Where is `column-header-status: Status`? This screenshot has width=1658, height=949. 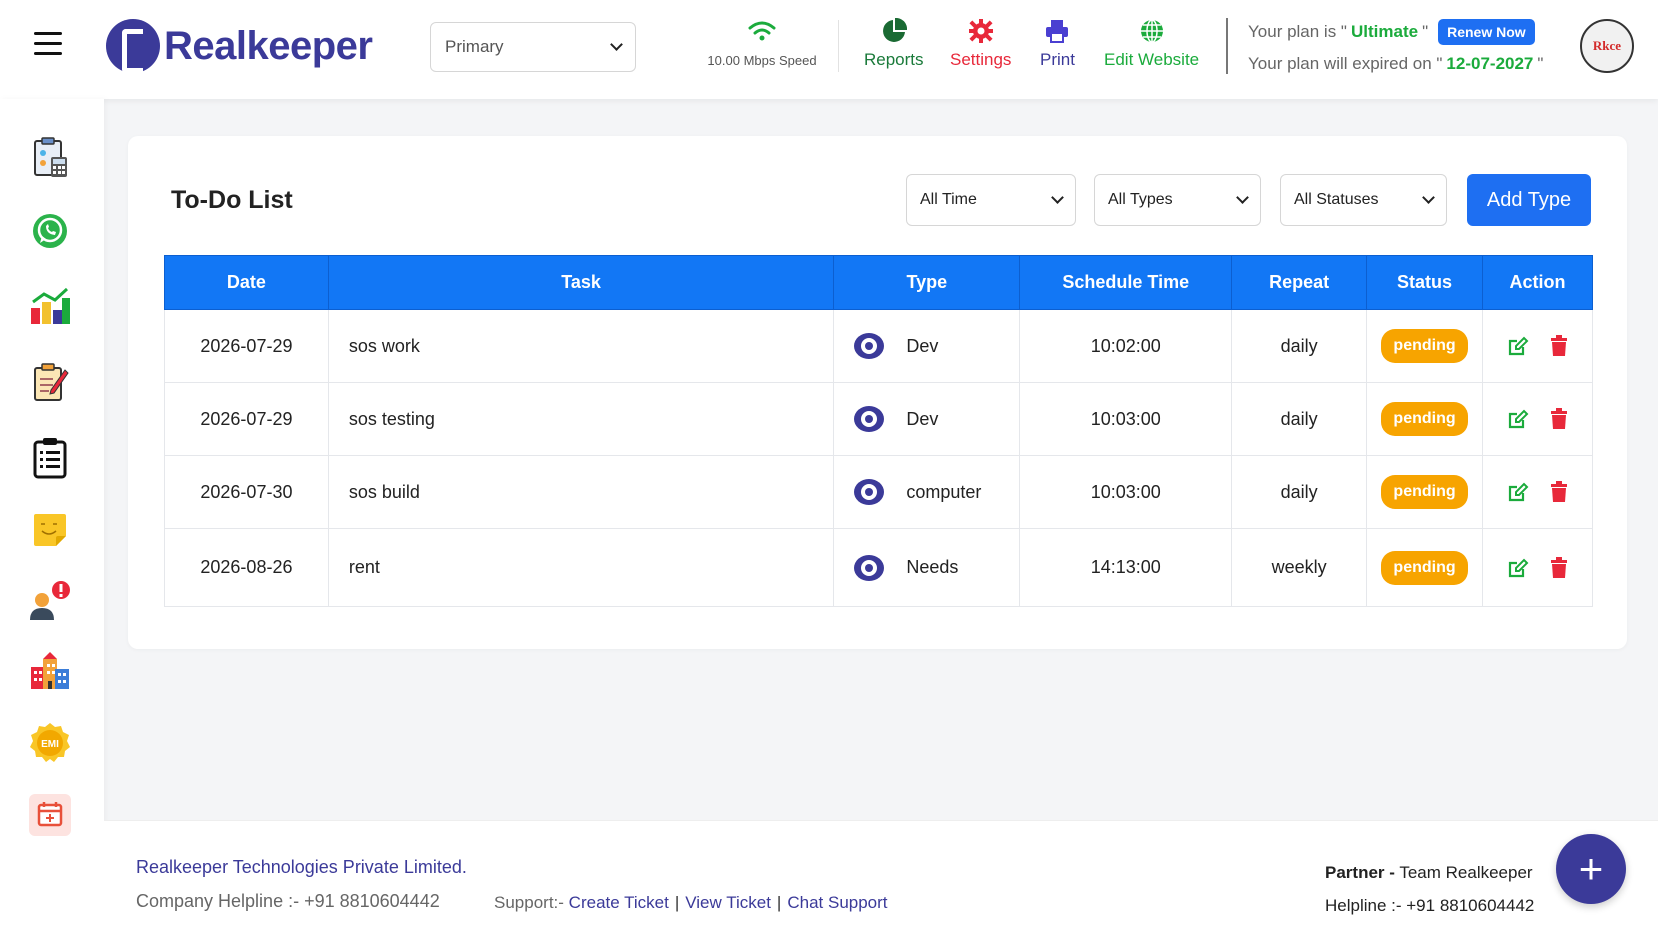
column-header-status: Status is located at coordinates (1425, 282).